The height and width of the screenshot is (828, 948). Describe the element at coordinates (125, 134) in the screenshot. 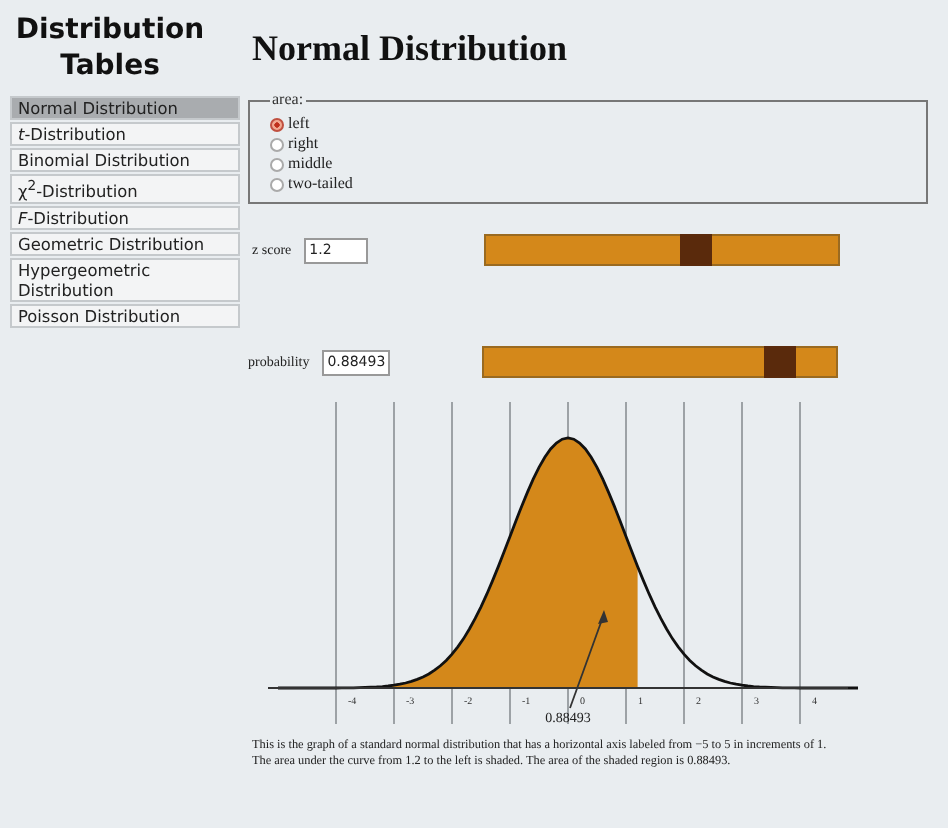

I see `sidebar-item: t-Distribution` at that location.